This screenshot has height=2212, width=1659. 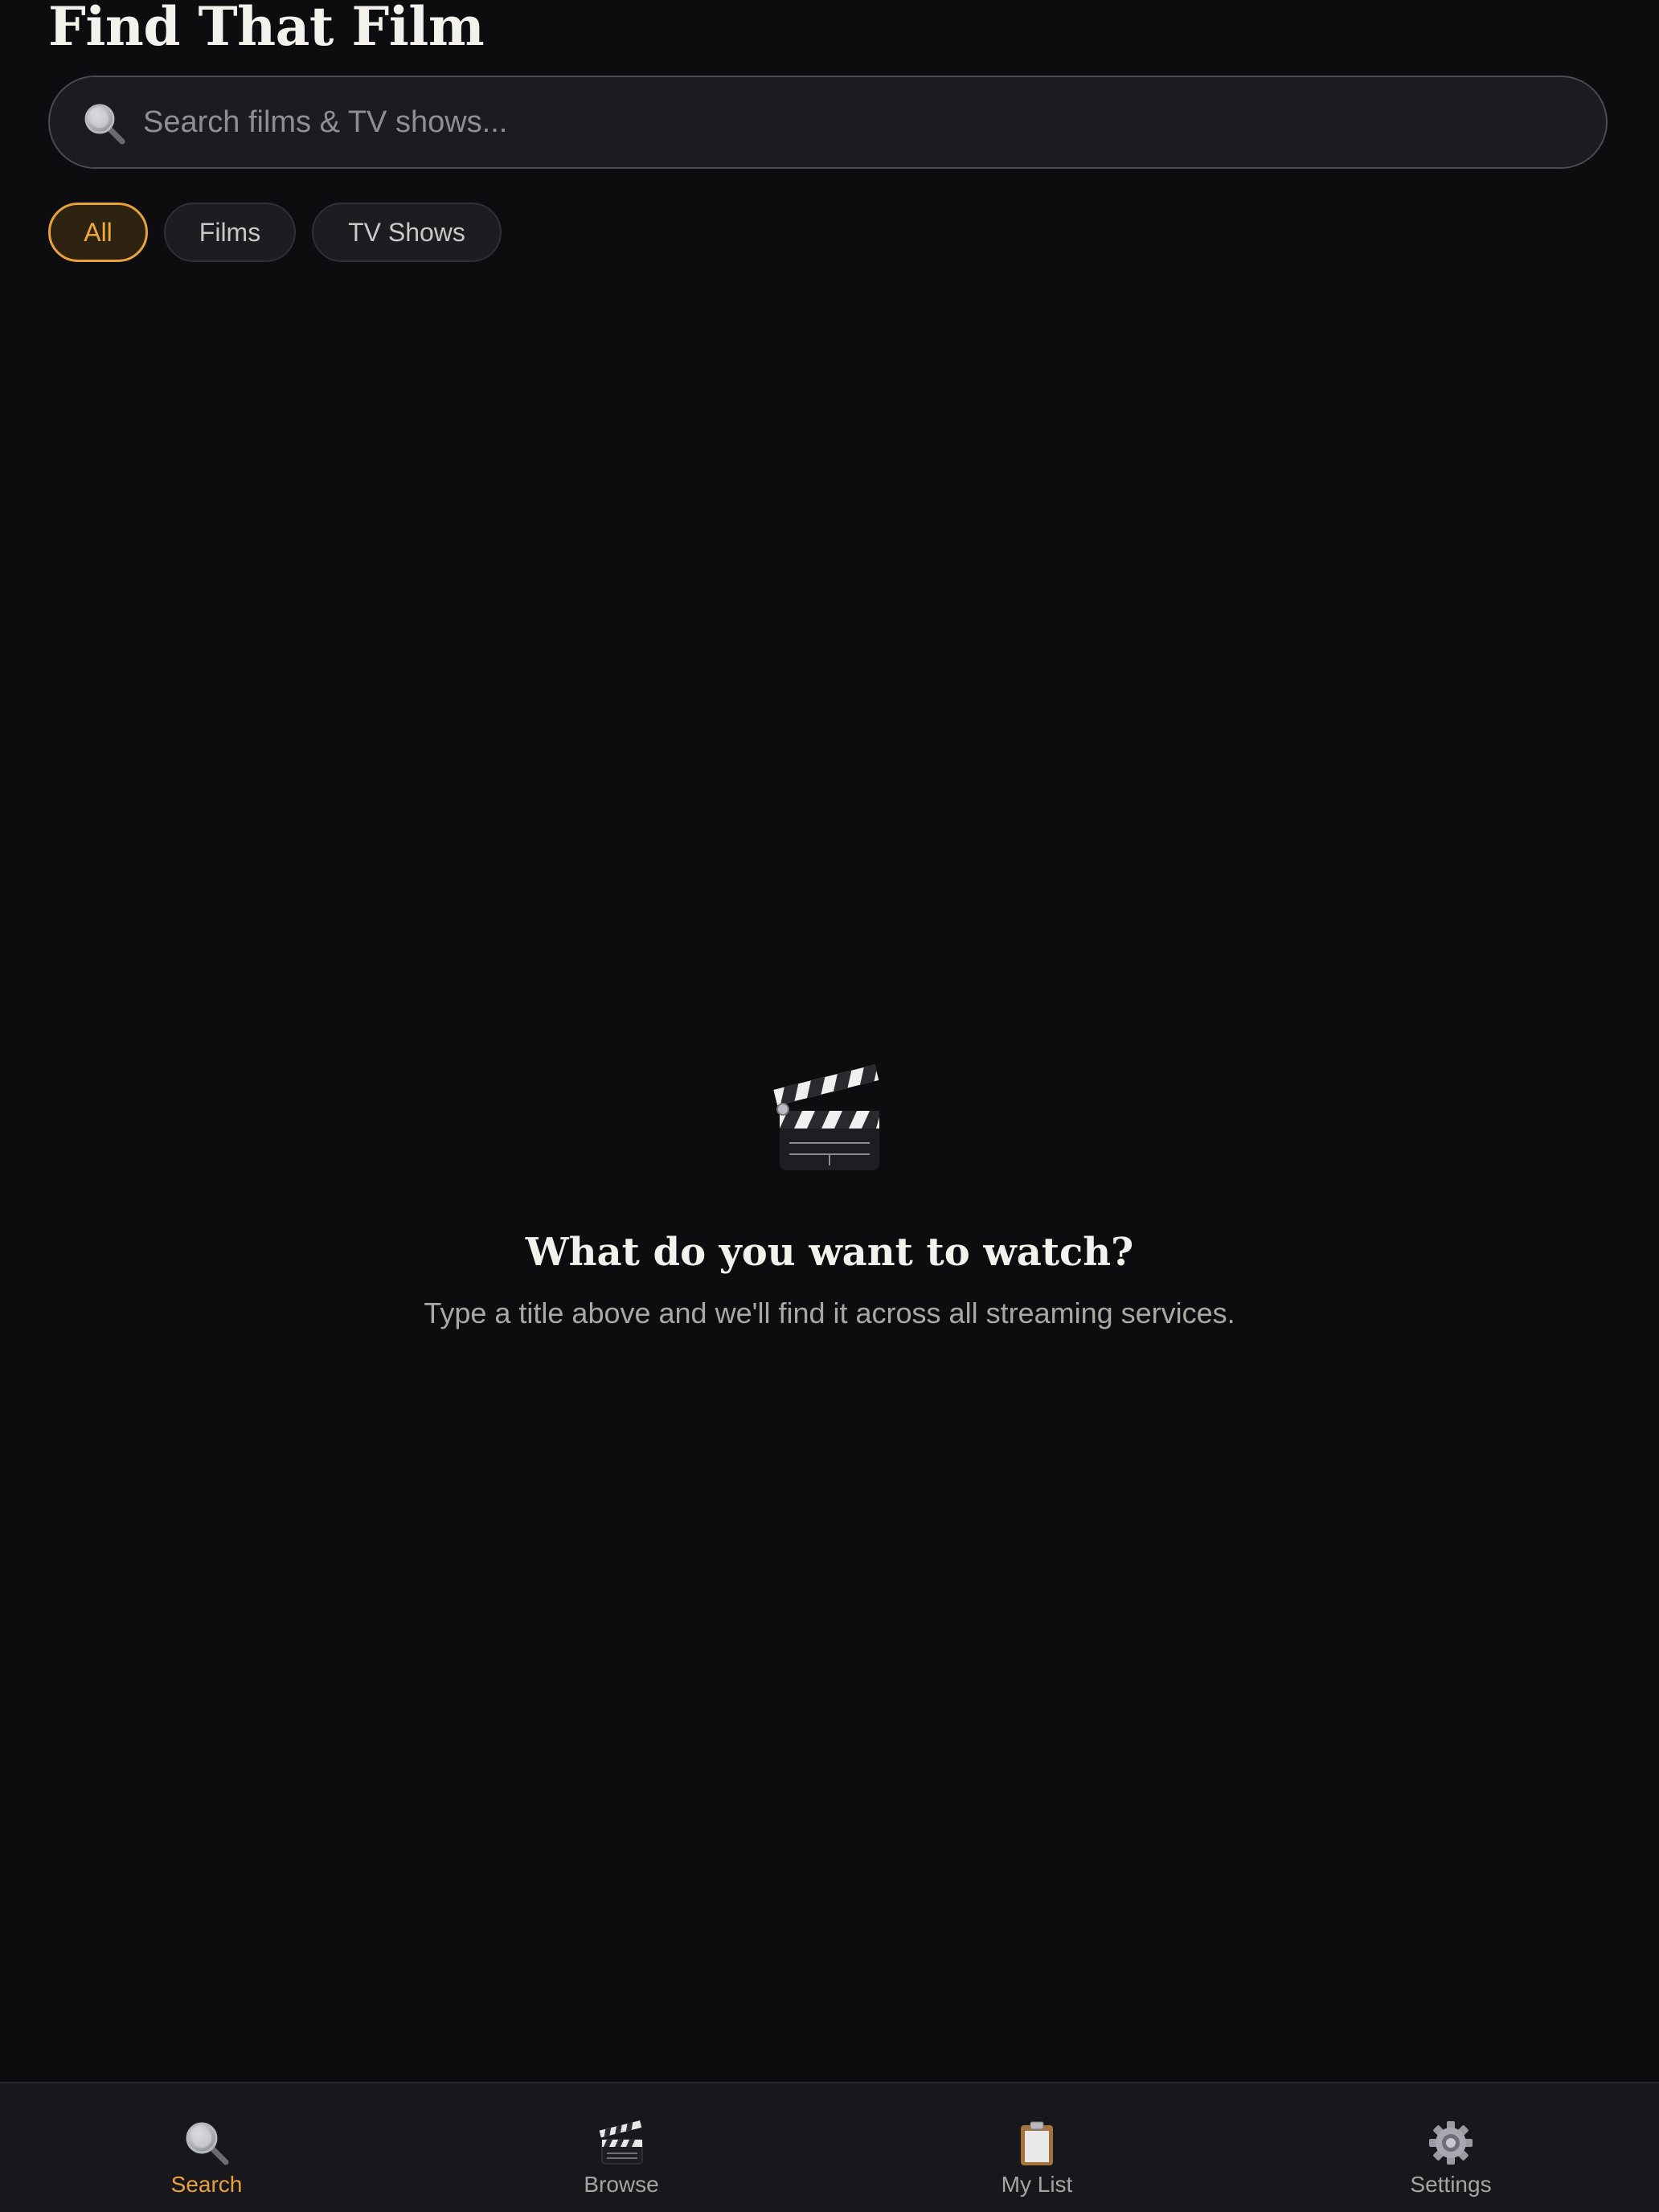 I want to click on tab-label: Browse, so click(x=621, y=2184).